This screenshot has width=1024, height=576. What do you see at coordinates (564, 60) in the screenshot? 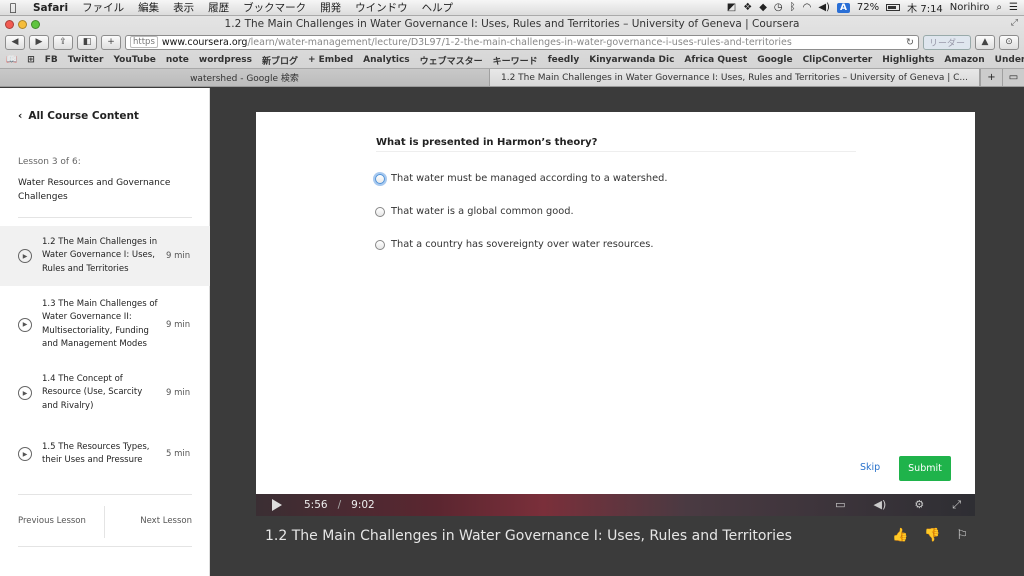
I see `bookmark-item: feedly` at bounding box center [564, 60].